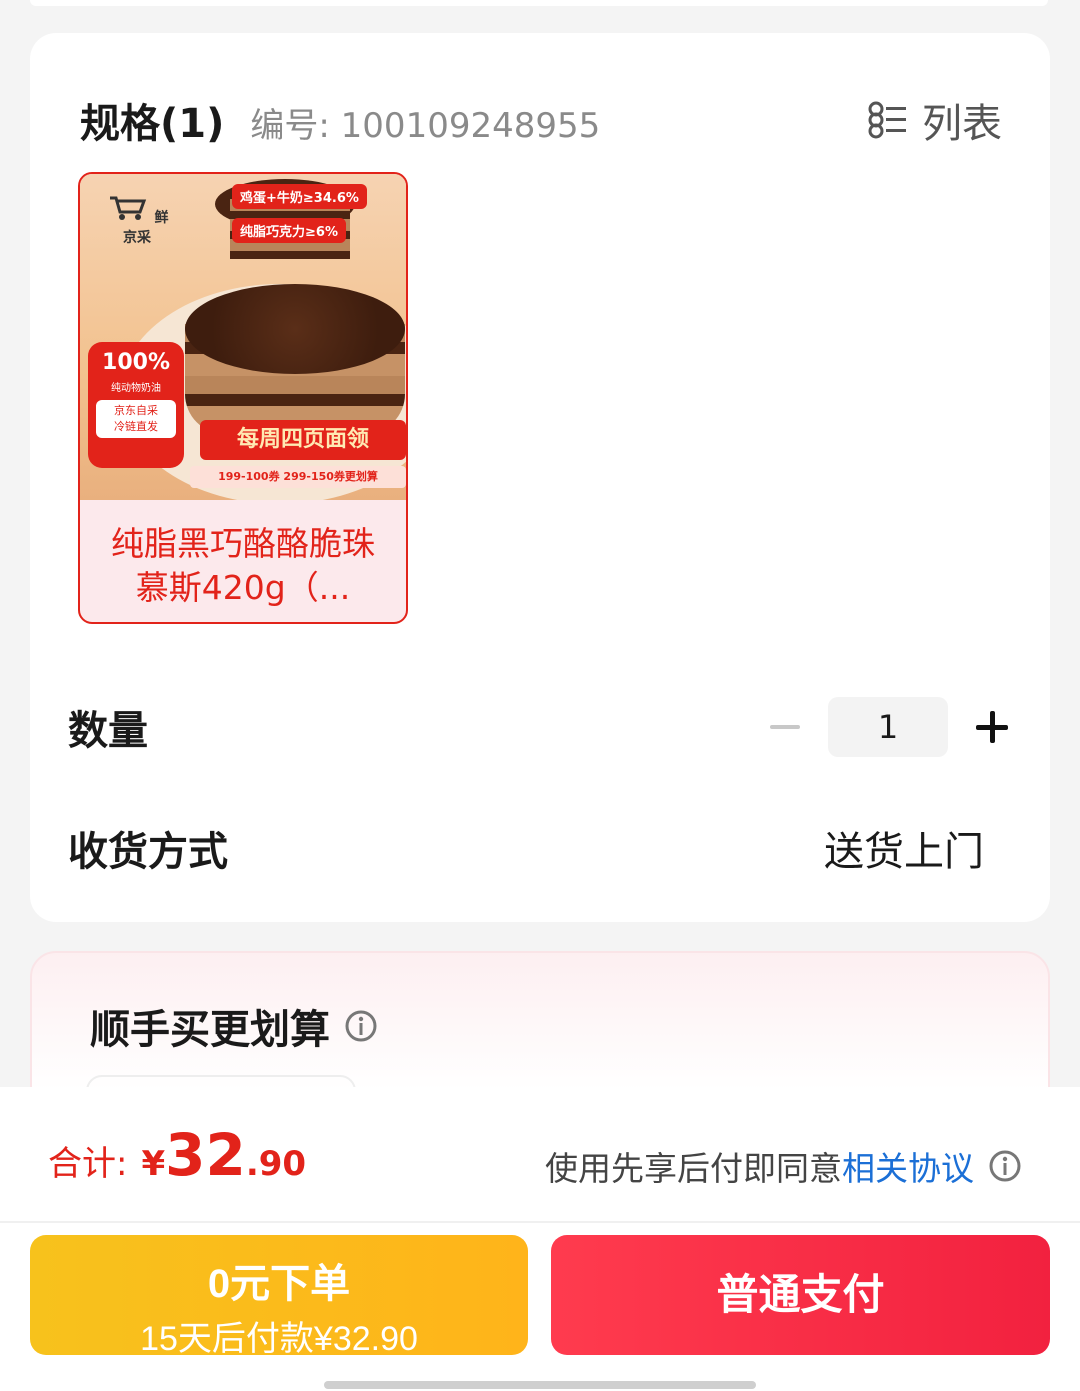  What do you see at coordinates (540, 1385) in the screenshot?
I see `home-indicator` at bounding box center [540, 1385].